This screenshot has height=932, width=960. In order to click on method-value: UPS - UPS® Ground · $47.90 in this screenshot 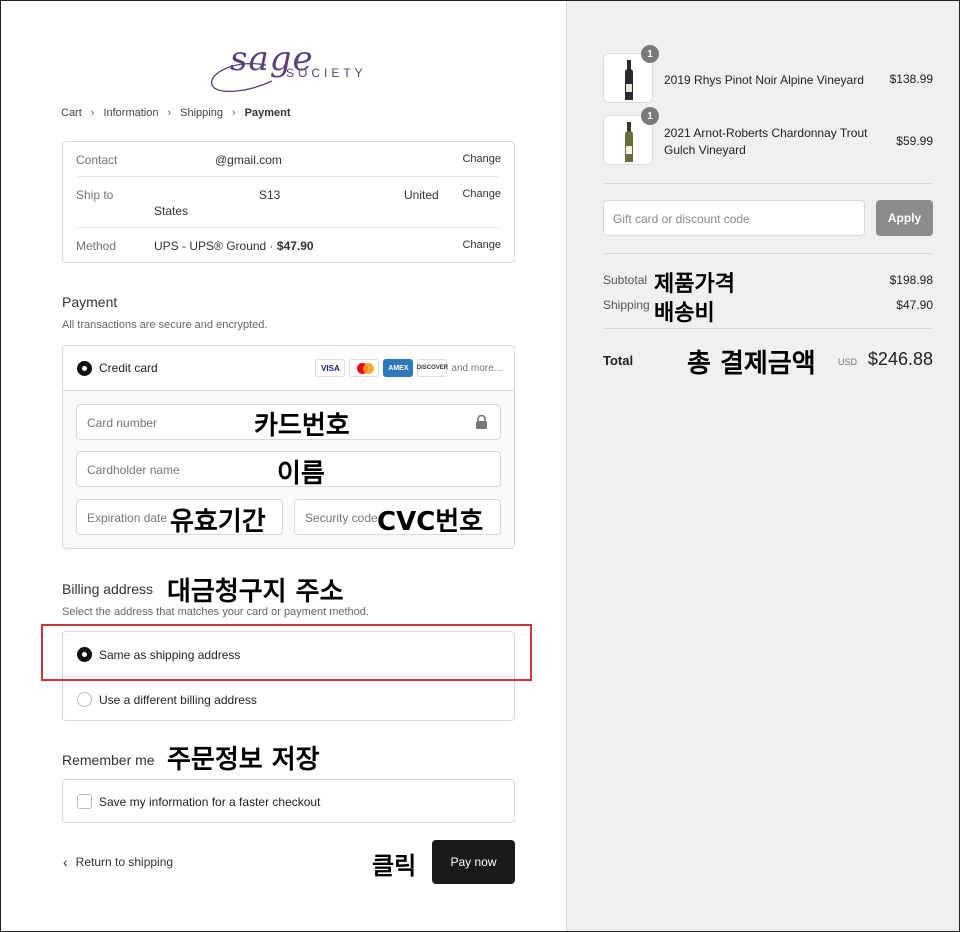, I will do `click(234, 246)`.